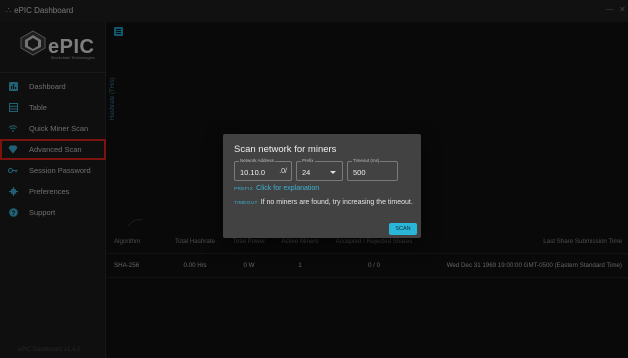 The height and width of the screenshot is (358, 628). What do you see at coordinates (285, 149) in the screenshot?
I see `dialog-title: Scan network for miners` at bounding box center [285, 149].